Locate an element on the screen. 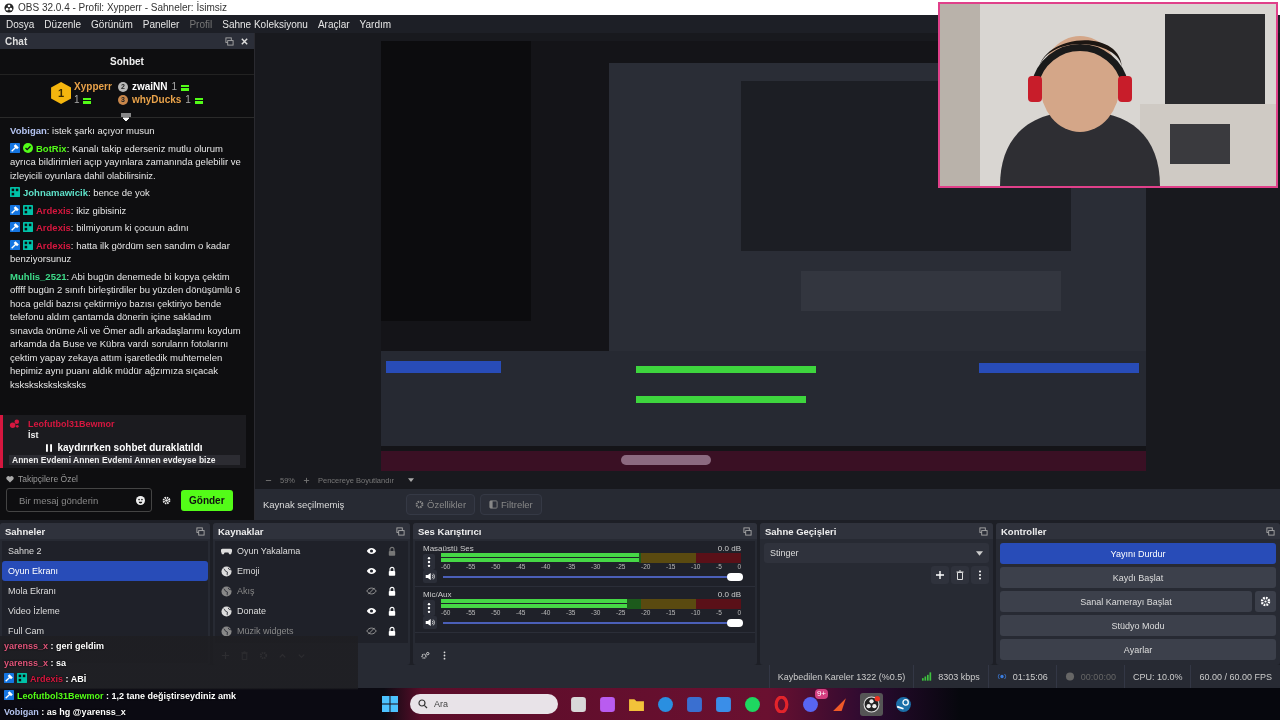  colorful-app-icon is located at coordinates (607, 704).